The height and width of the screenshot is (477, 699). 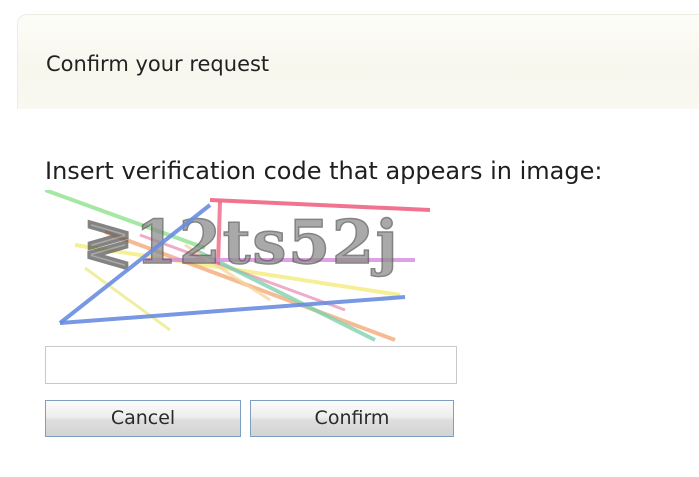 I want to click on captcha-noise-line, so click(x=232, y=310).